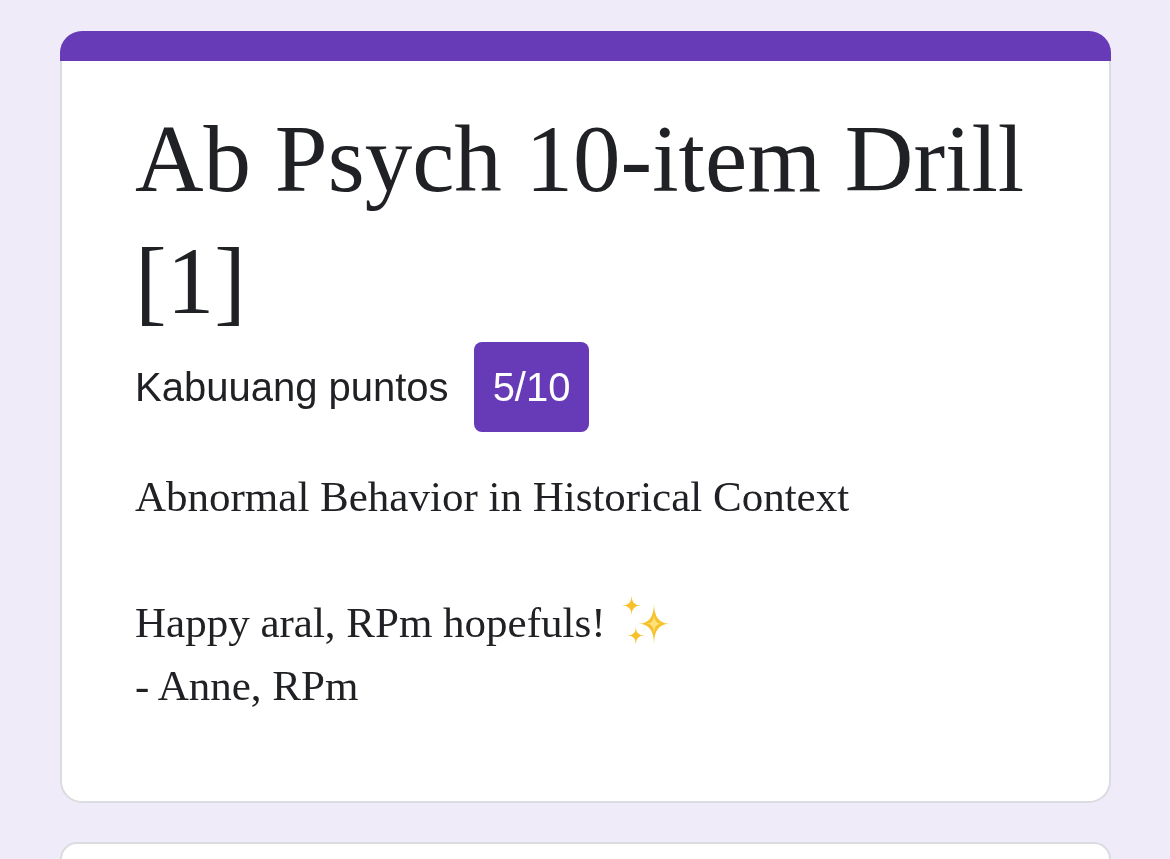 The image size is (1170, 859). I want to click on description-text: Abnormal Behavior in Historical Context, so click(492, 497).